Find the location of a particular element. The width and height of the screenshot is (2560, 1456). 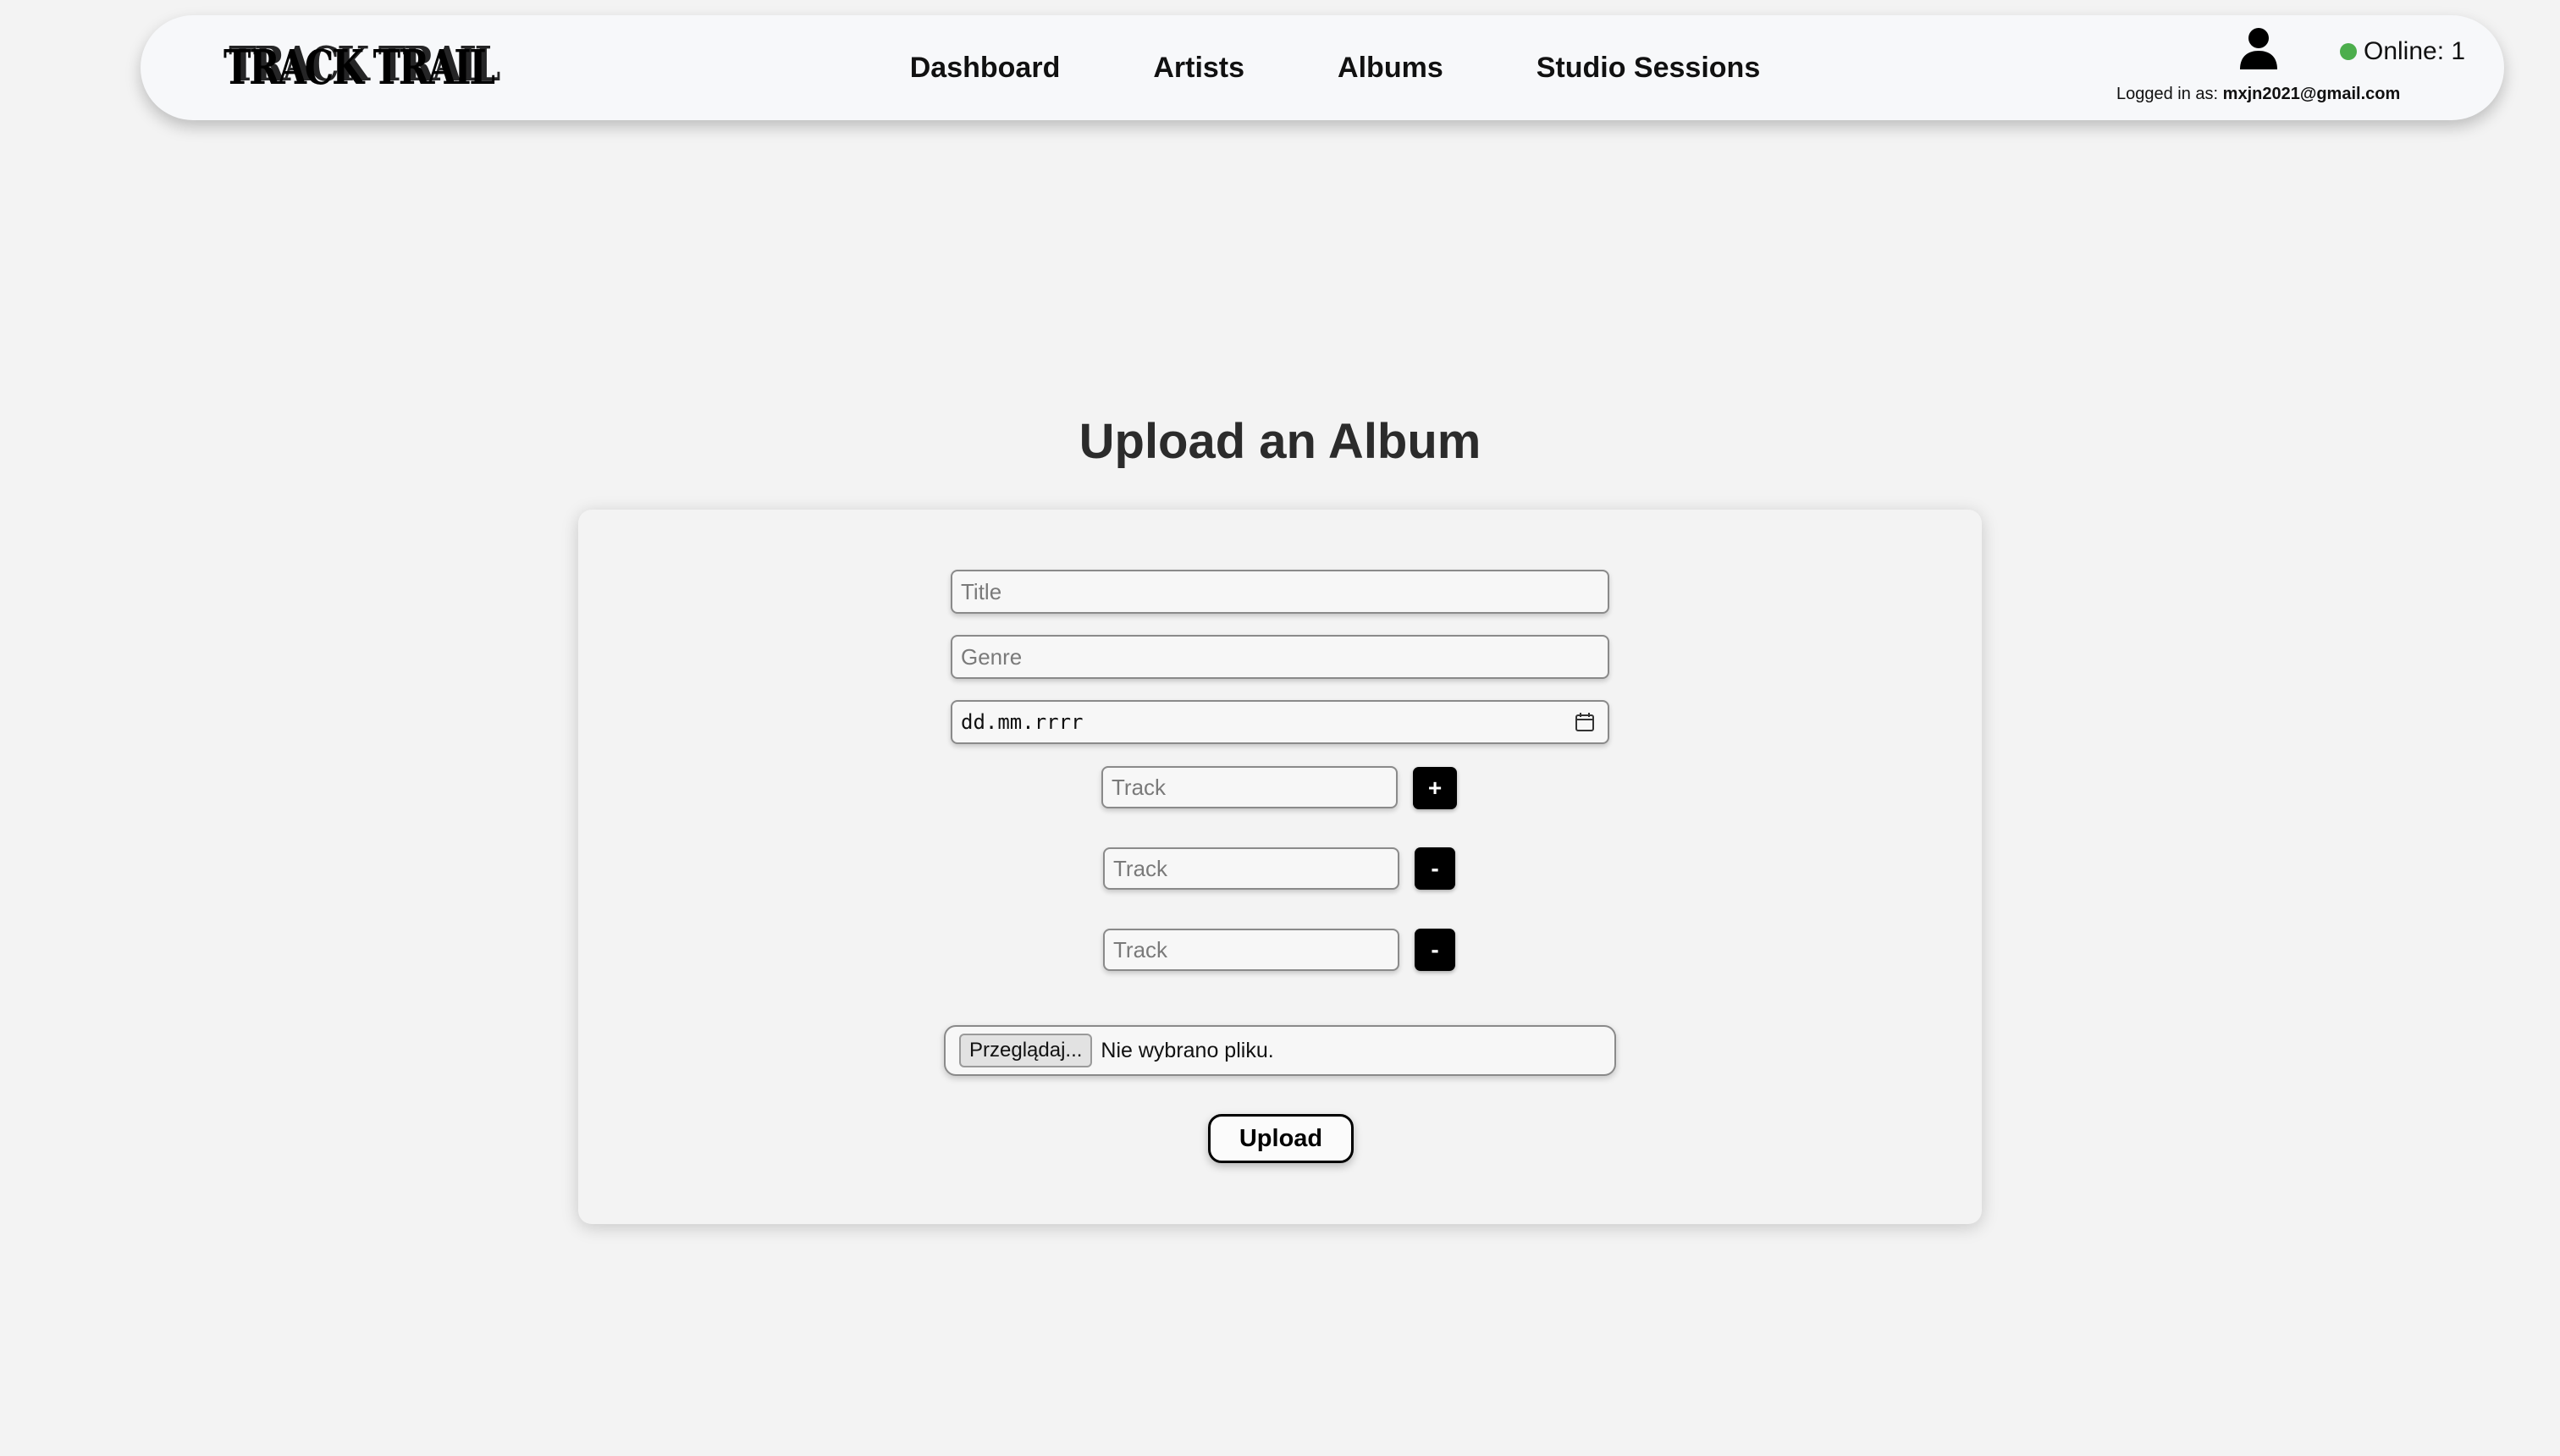

nav-link-dashboard: Dashboard is located at coordinates (985, 69).